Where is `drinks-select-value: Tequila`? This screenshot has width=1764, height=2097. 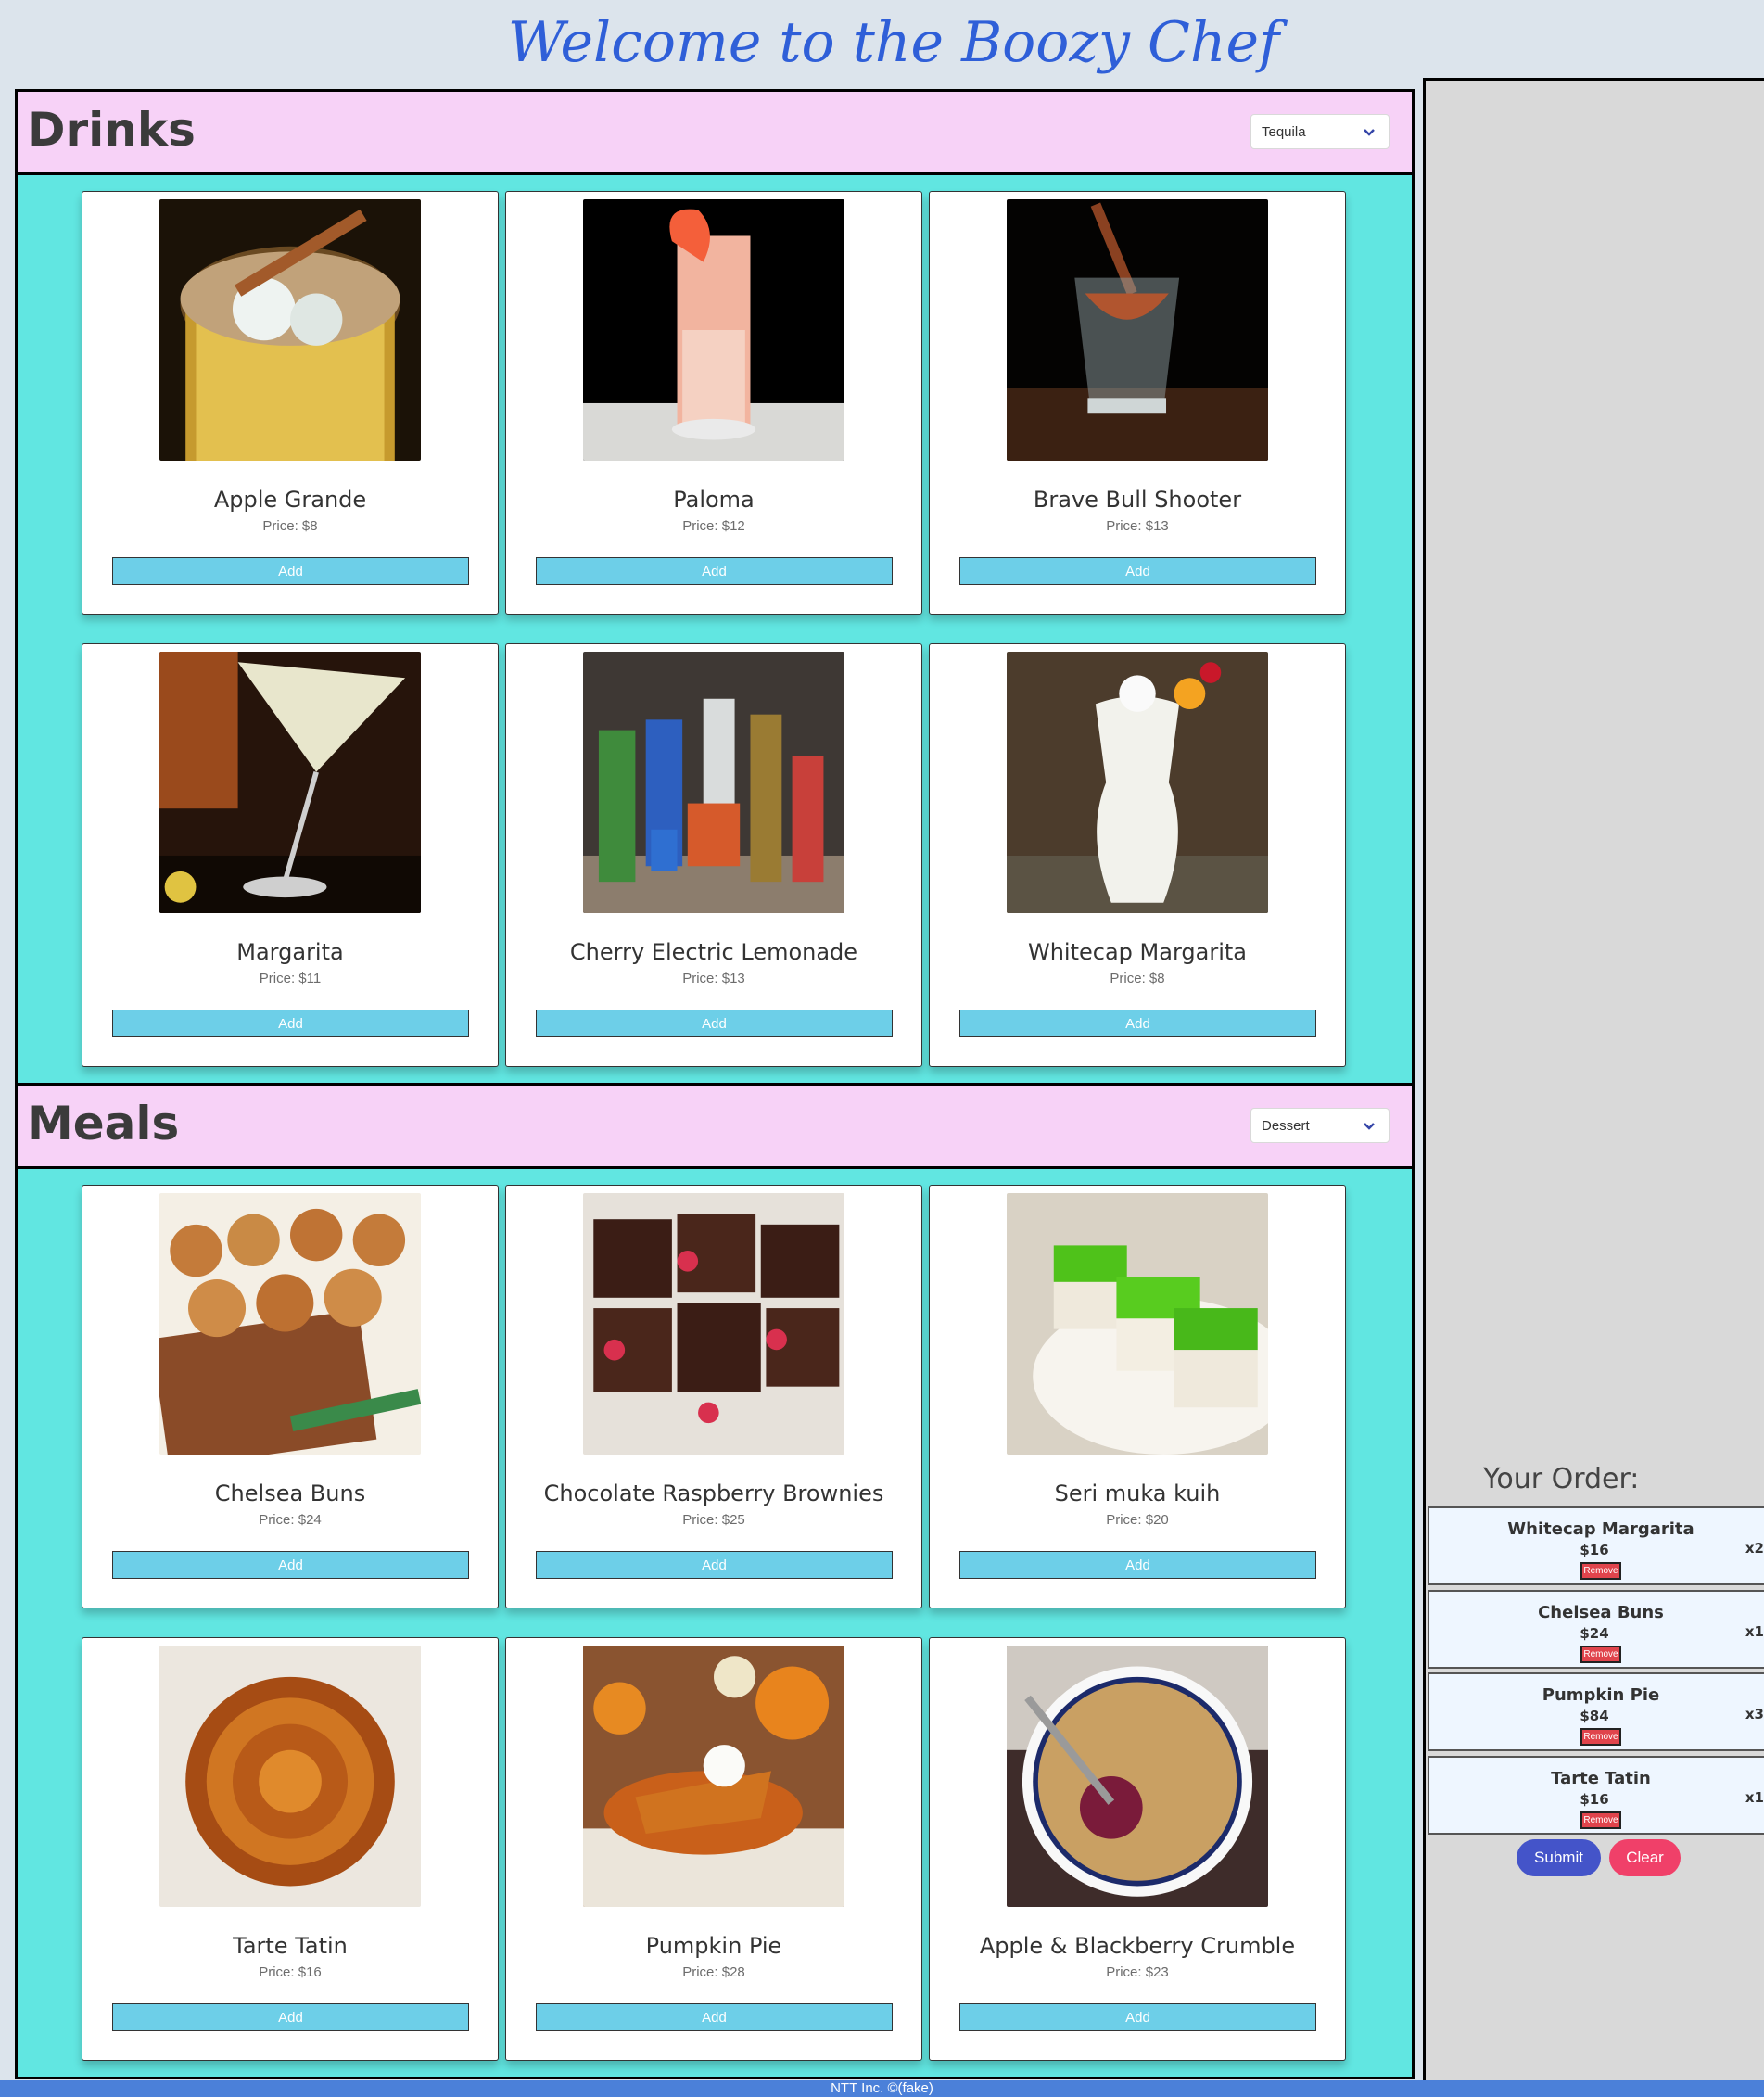
drinks-select-value: Tequila is located at coordinates (1284, 132).